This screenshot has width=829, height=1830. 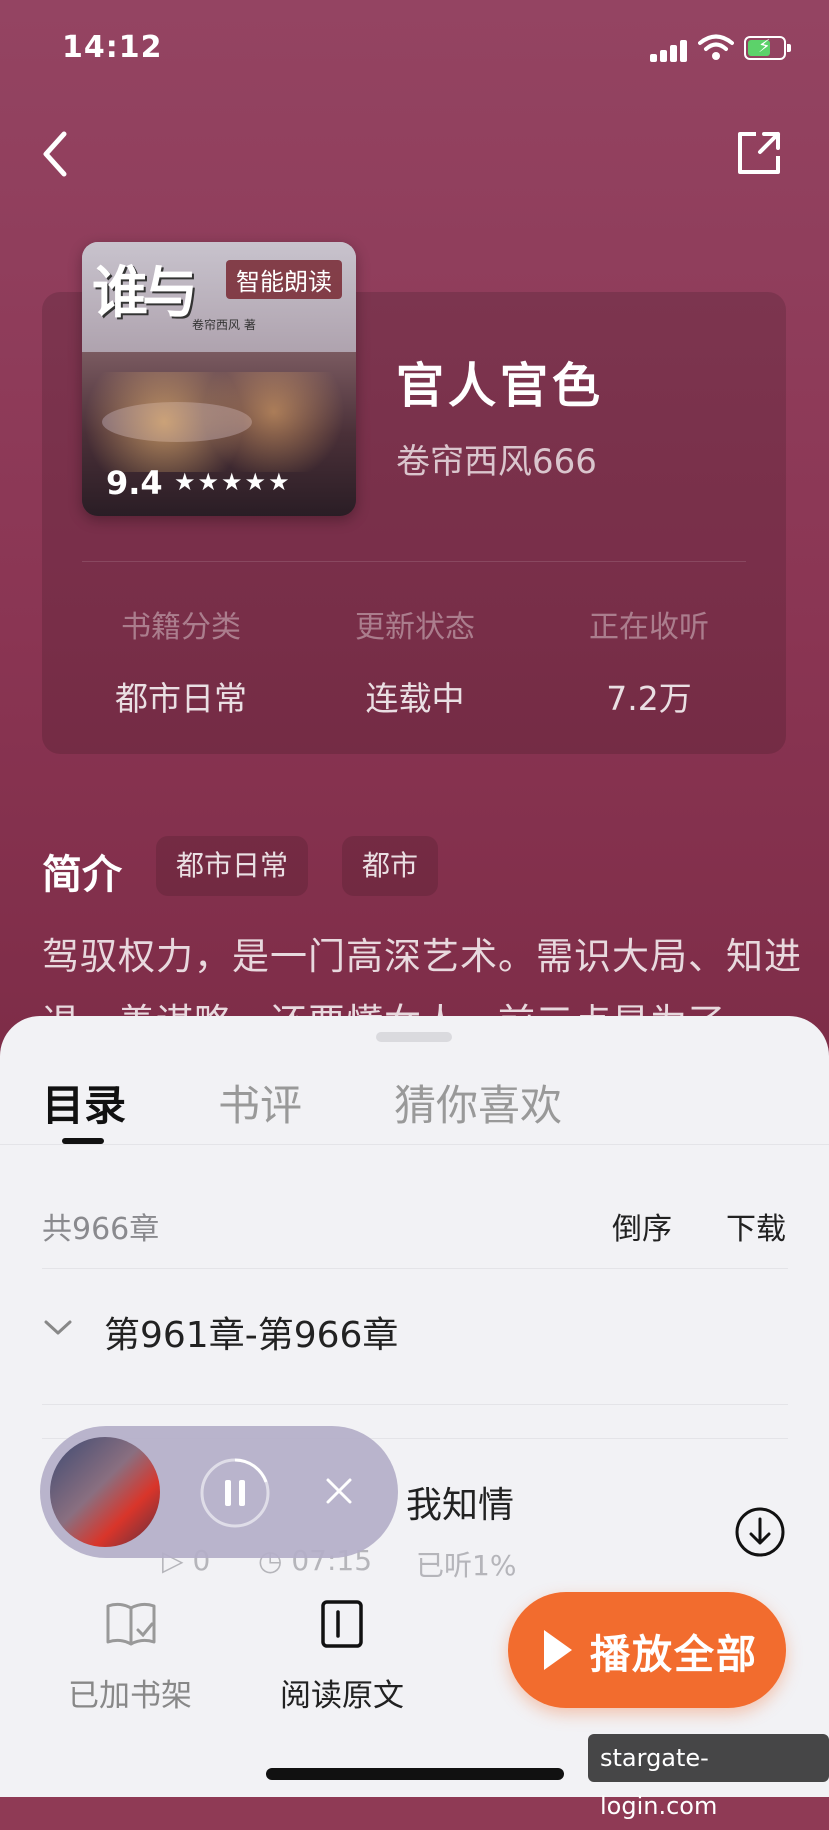 What do you see at coordinates (145, 293) in the screenshot?
I see `cover-title: 谁与` at bounding box center [145, 293].